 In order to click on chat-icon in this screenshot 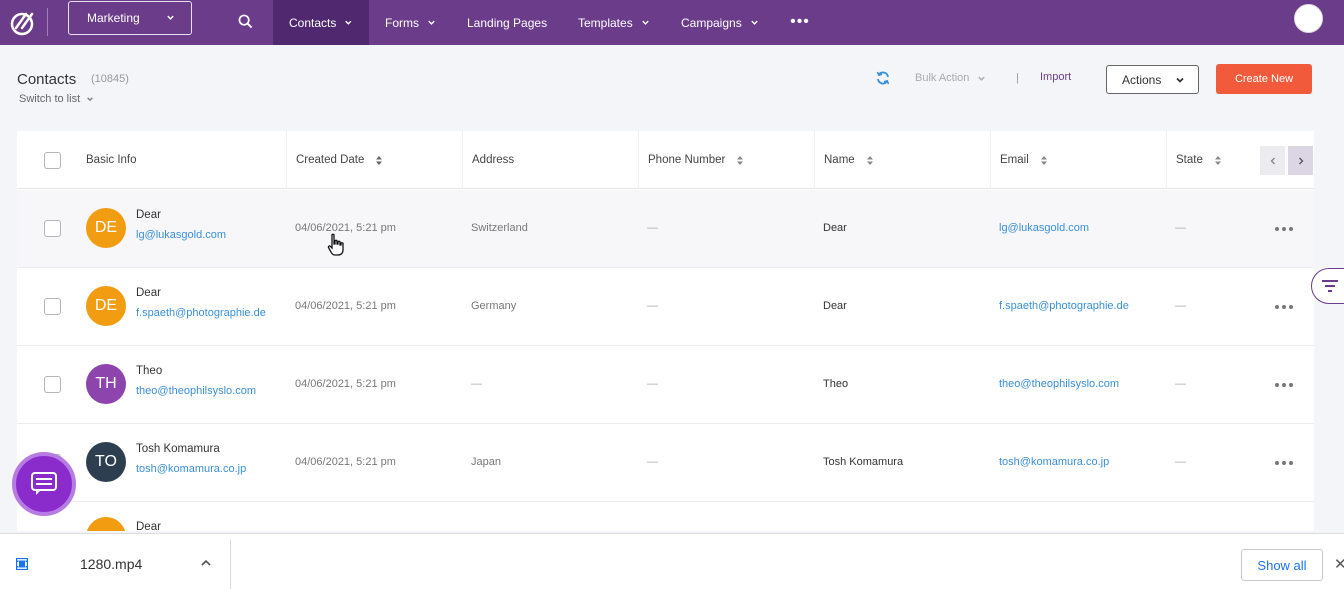, I will do `click(44, 483)`.